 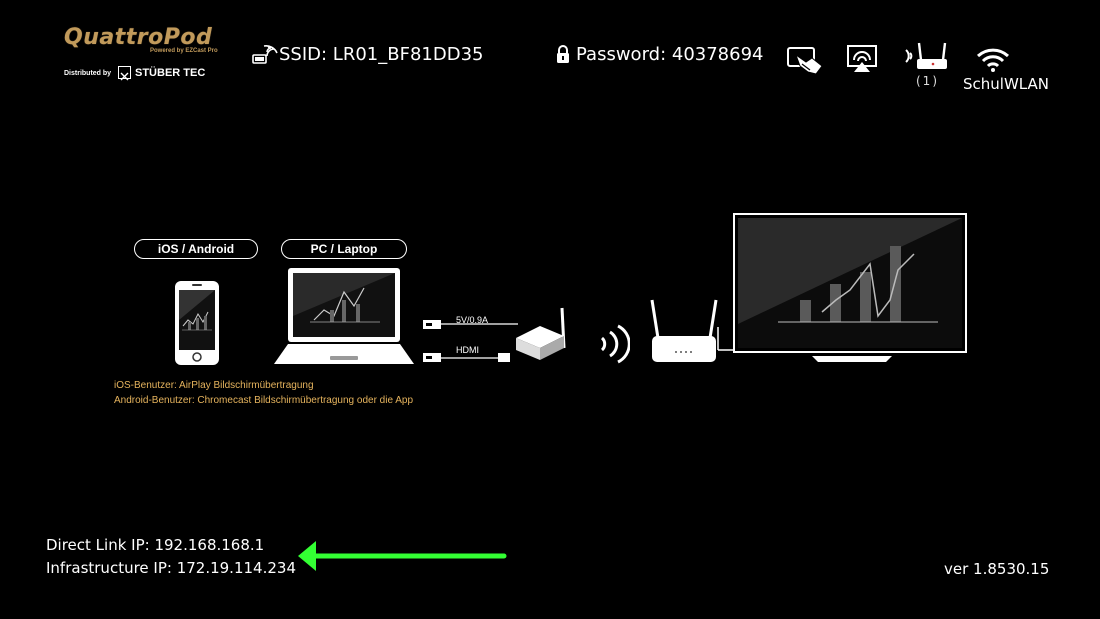 I want to click on ssid-label: SSID: LR01_BF81DD35, so click(x=381, y=54).